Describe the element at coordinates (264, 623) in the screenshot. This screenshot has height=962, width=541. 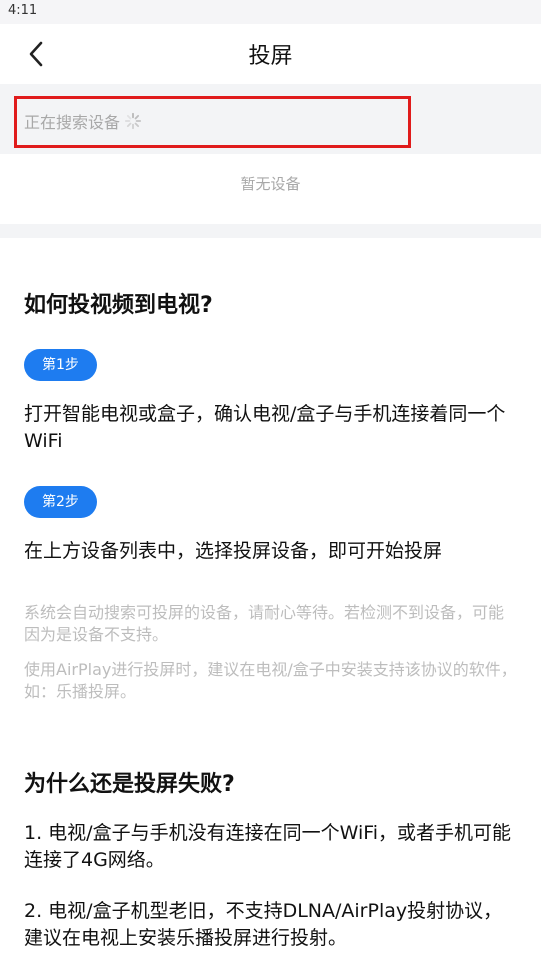
I see `note-text-1: 系统会自动搜索可投屏的设备，请耐心等待。若检测不到设备，可能因为是设备不支持。` at that location.